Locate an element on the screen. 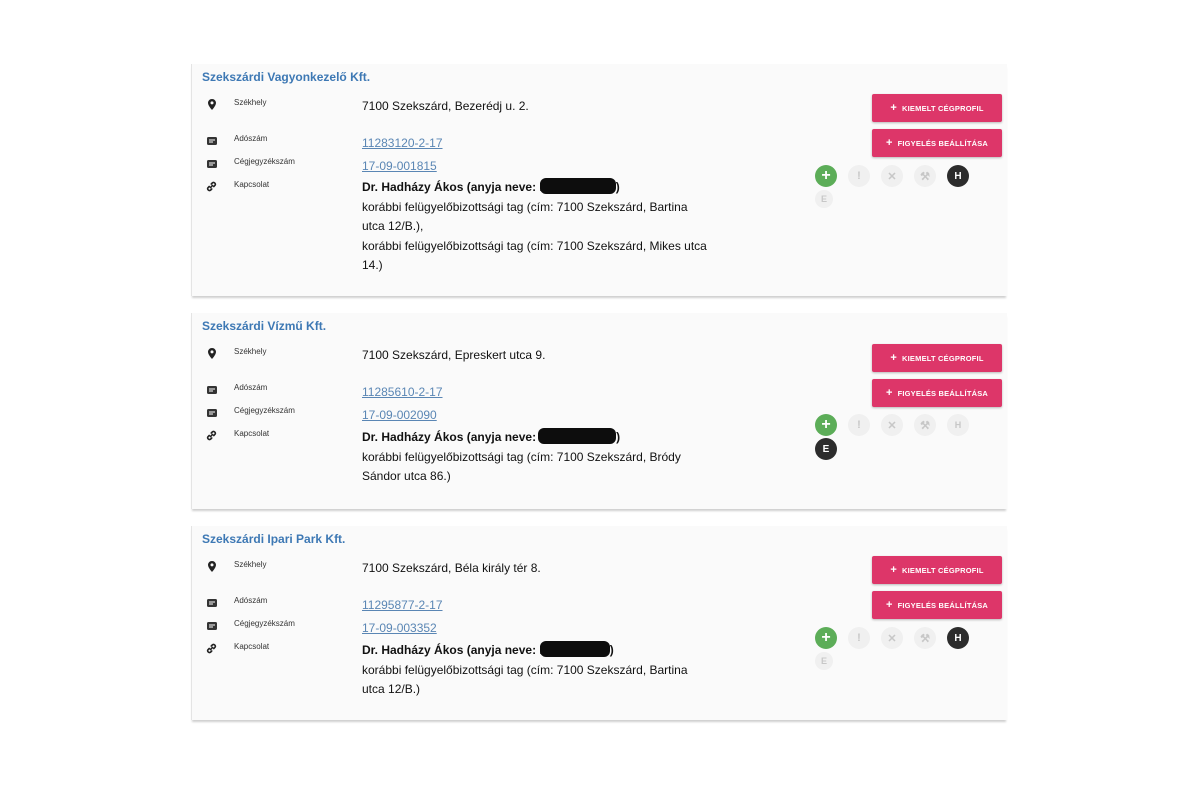 This screenshot has width=1200, height=795. tax-number-link: 11283120-2-17 is located at coordinates (402, 143).